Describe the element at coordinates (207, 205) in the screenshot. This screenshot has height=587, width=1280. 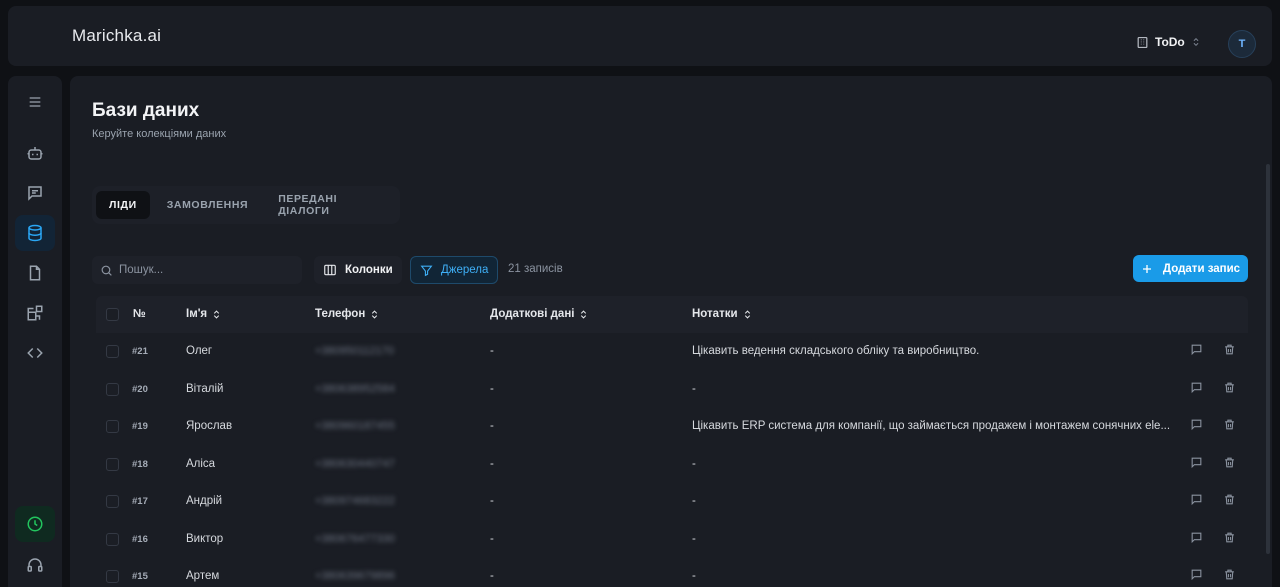
I see `tab-orders: ЗАМОВЛЕННЯ` at that location.